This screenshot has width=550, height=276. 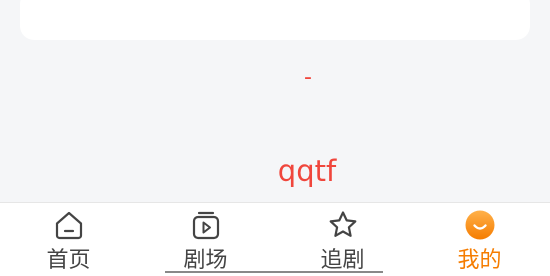 I want to click on tab-home: 首页, so click(x=68, y=239).